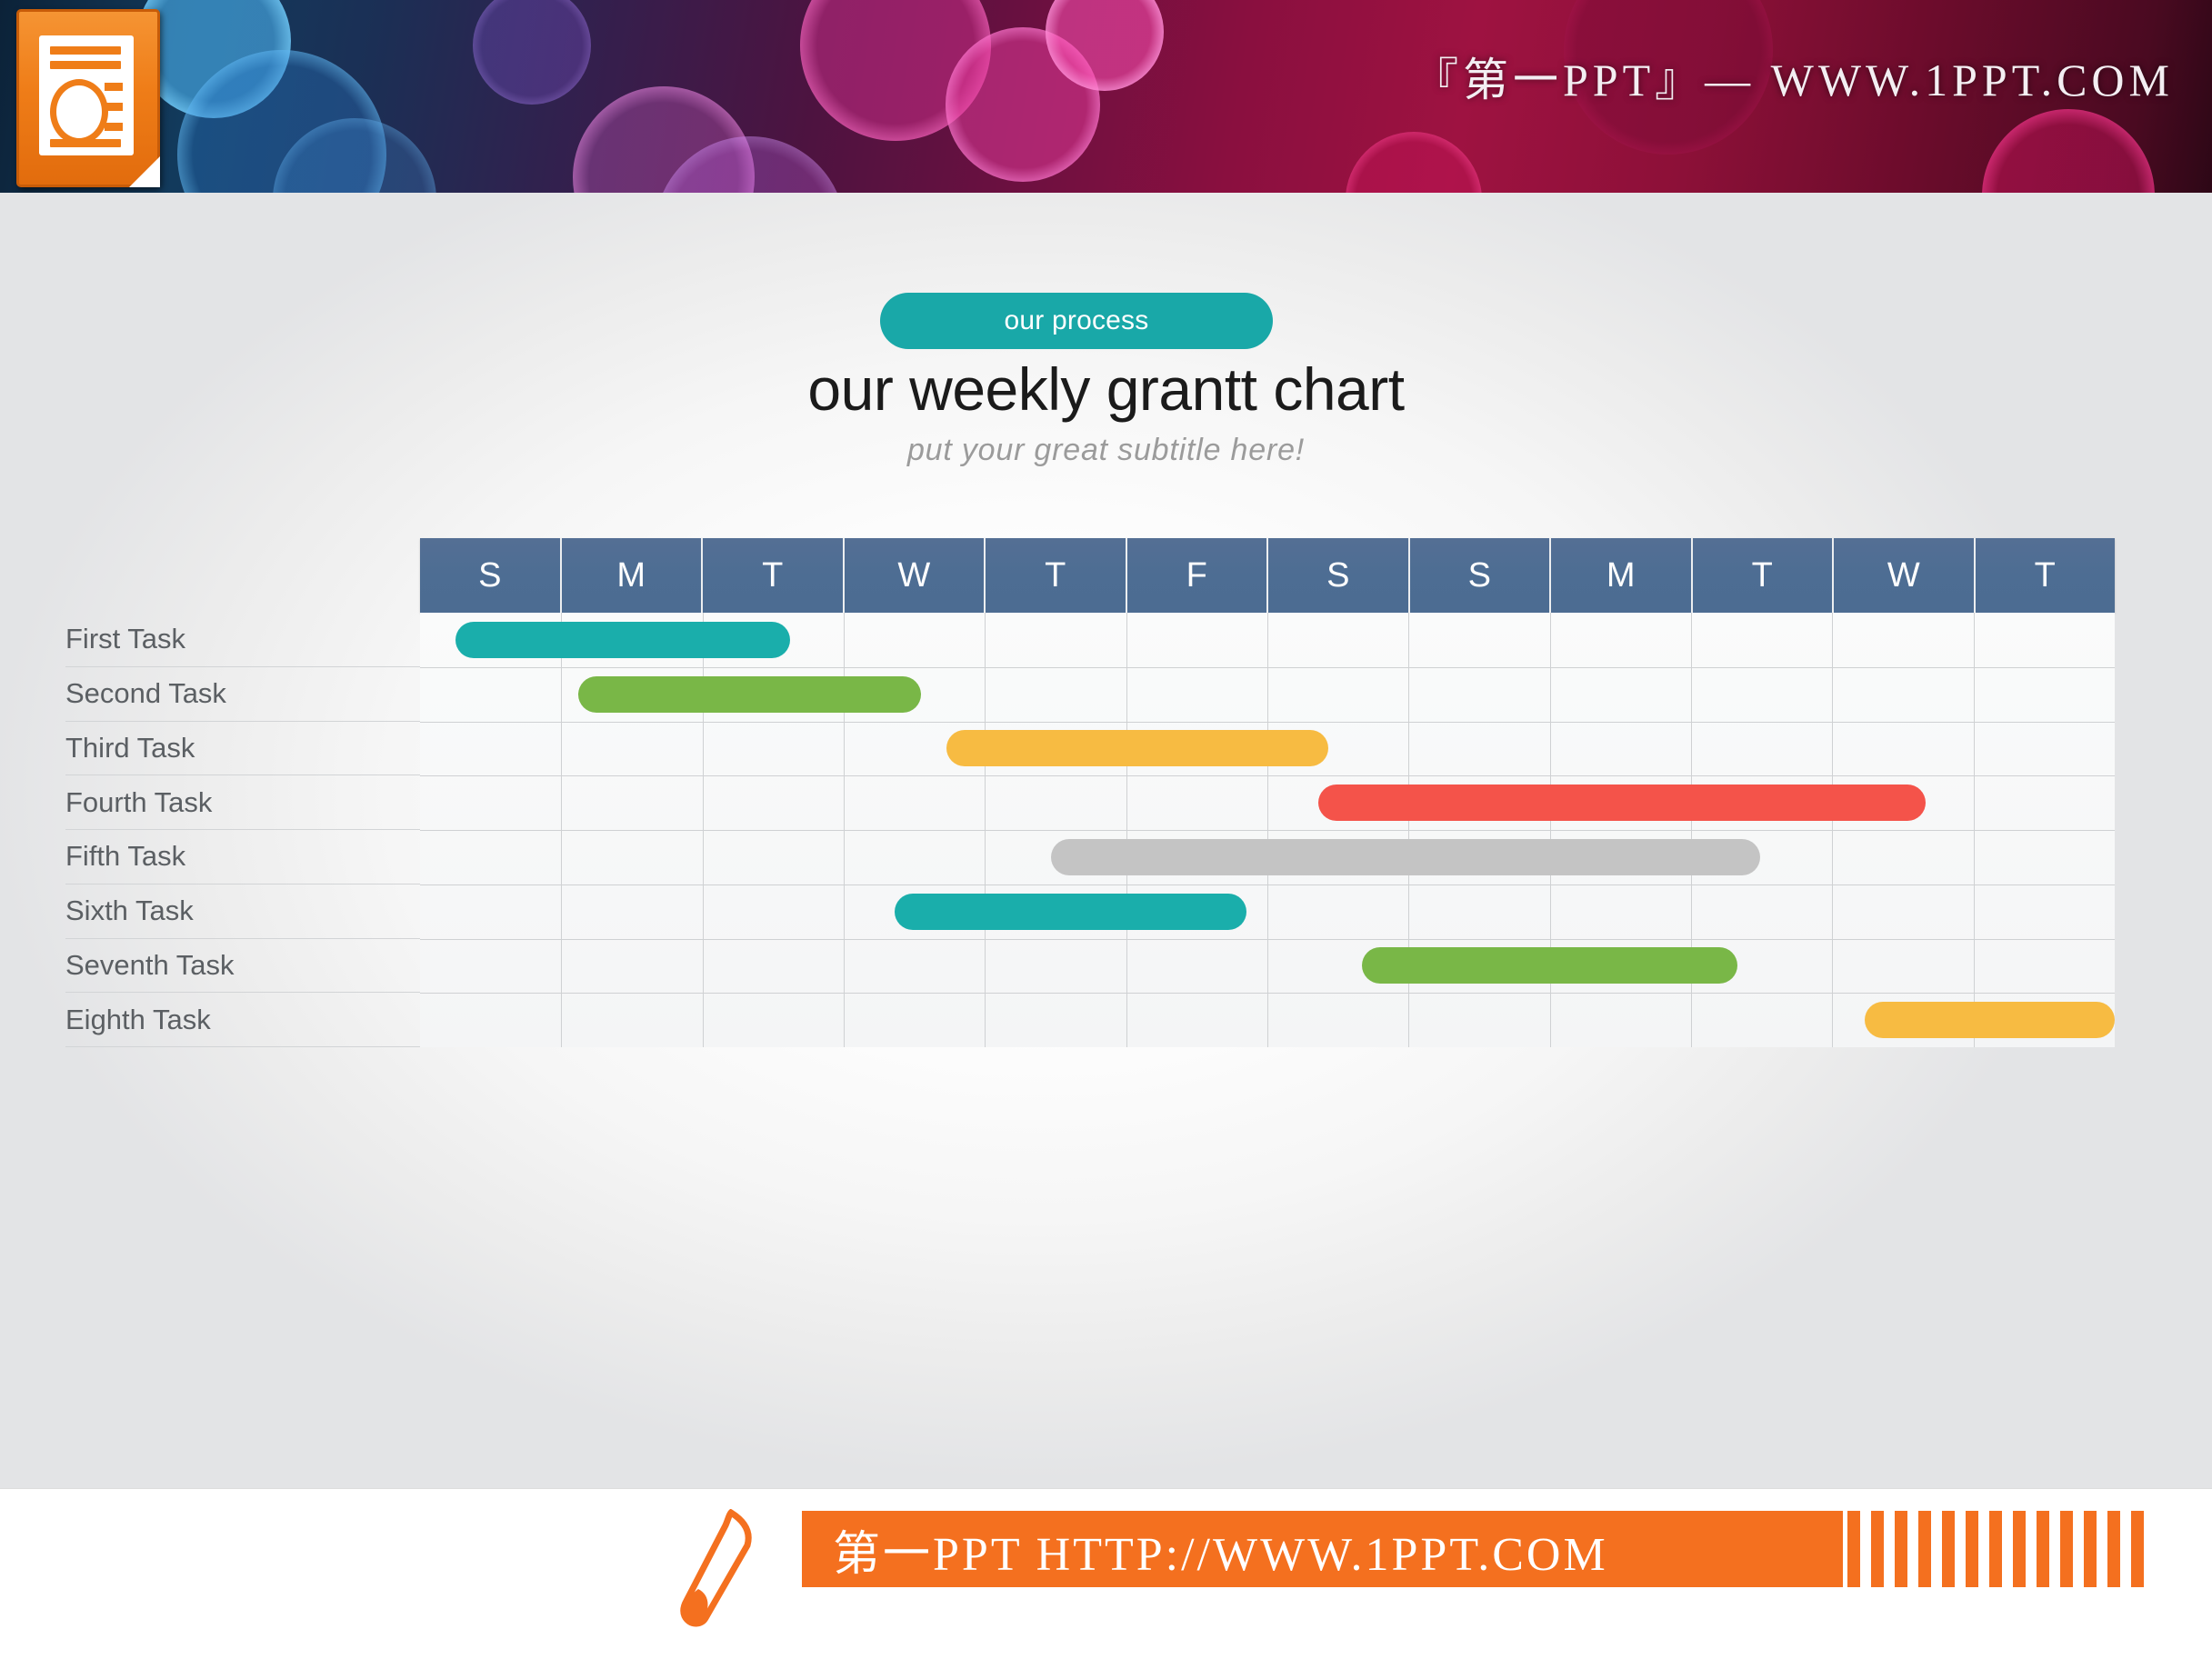 The image size is (2212, 1659). I want to click on powerpoint-icon-page, so click(86, 95).